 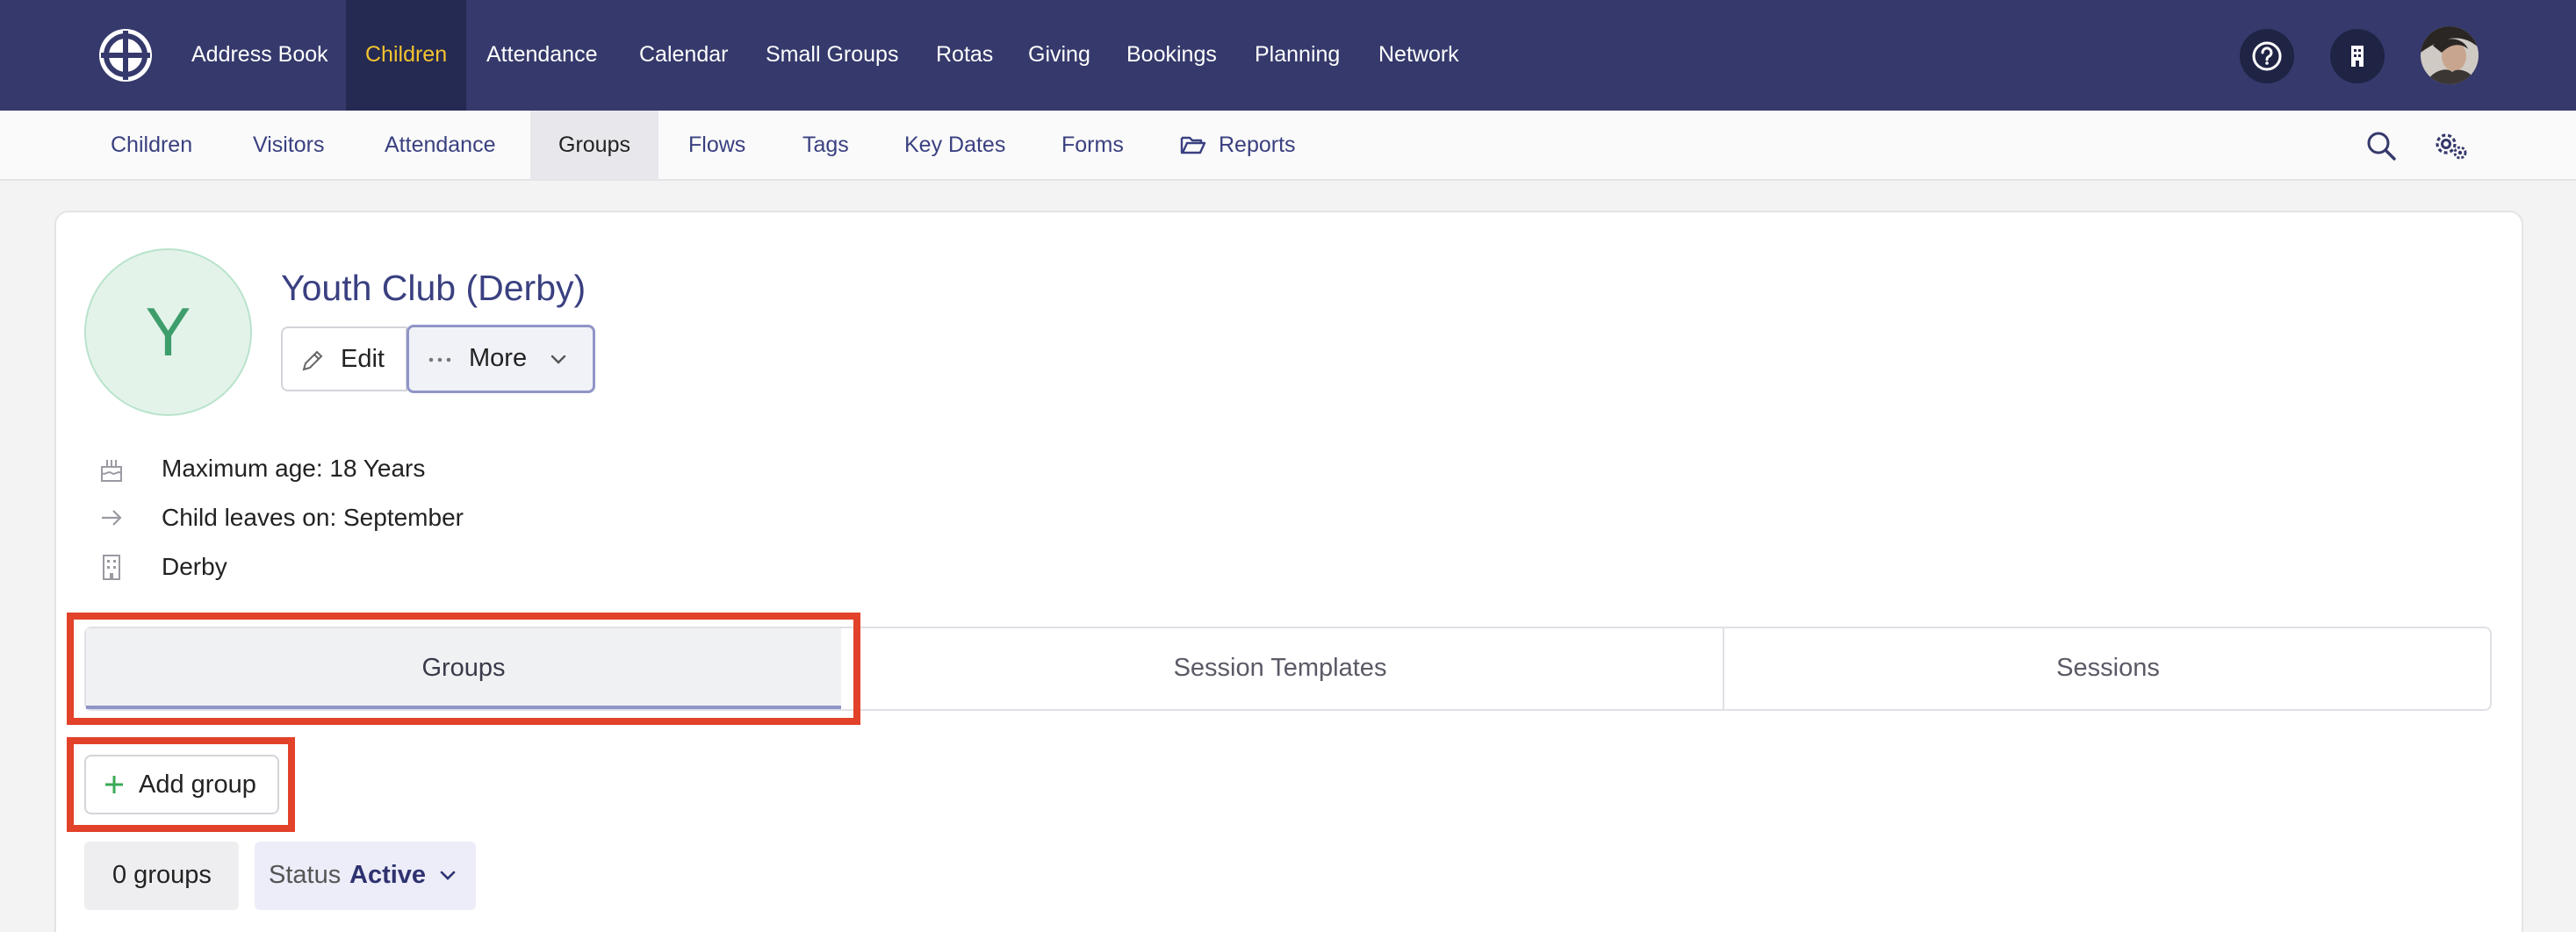 What do you see at coordinates (463, 669) in the screenshot?
I see `highlight-box-groups-tab` at bounding box center [463, 669].